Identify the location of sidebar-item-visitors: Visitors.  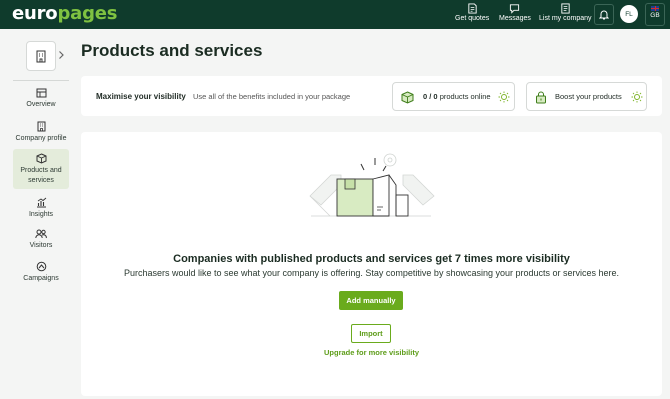
(41, 240).